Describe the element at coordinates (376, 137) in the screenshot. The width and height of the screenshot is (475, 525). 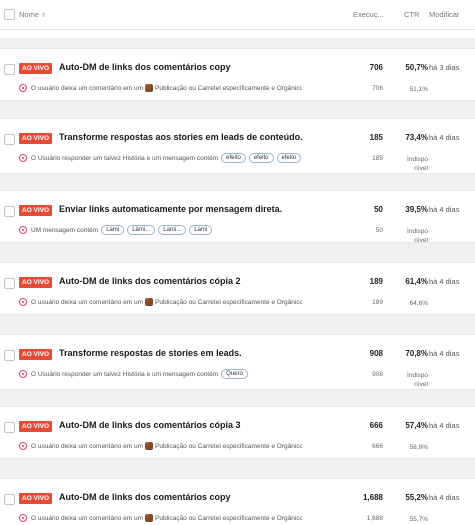
I see `executions-value: 185` at that location.